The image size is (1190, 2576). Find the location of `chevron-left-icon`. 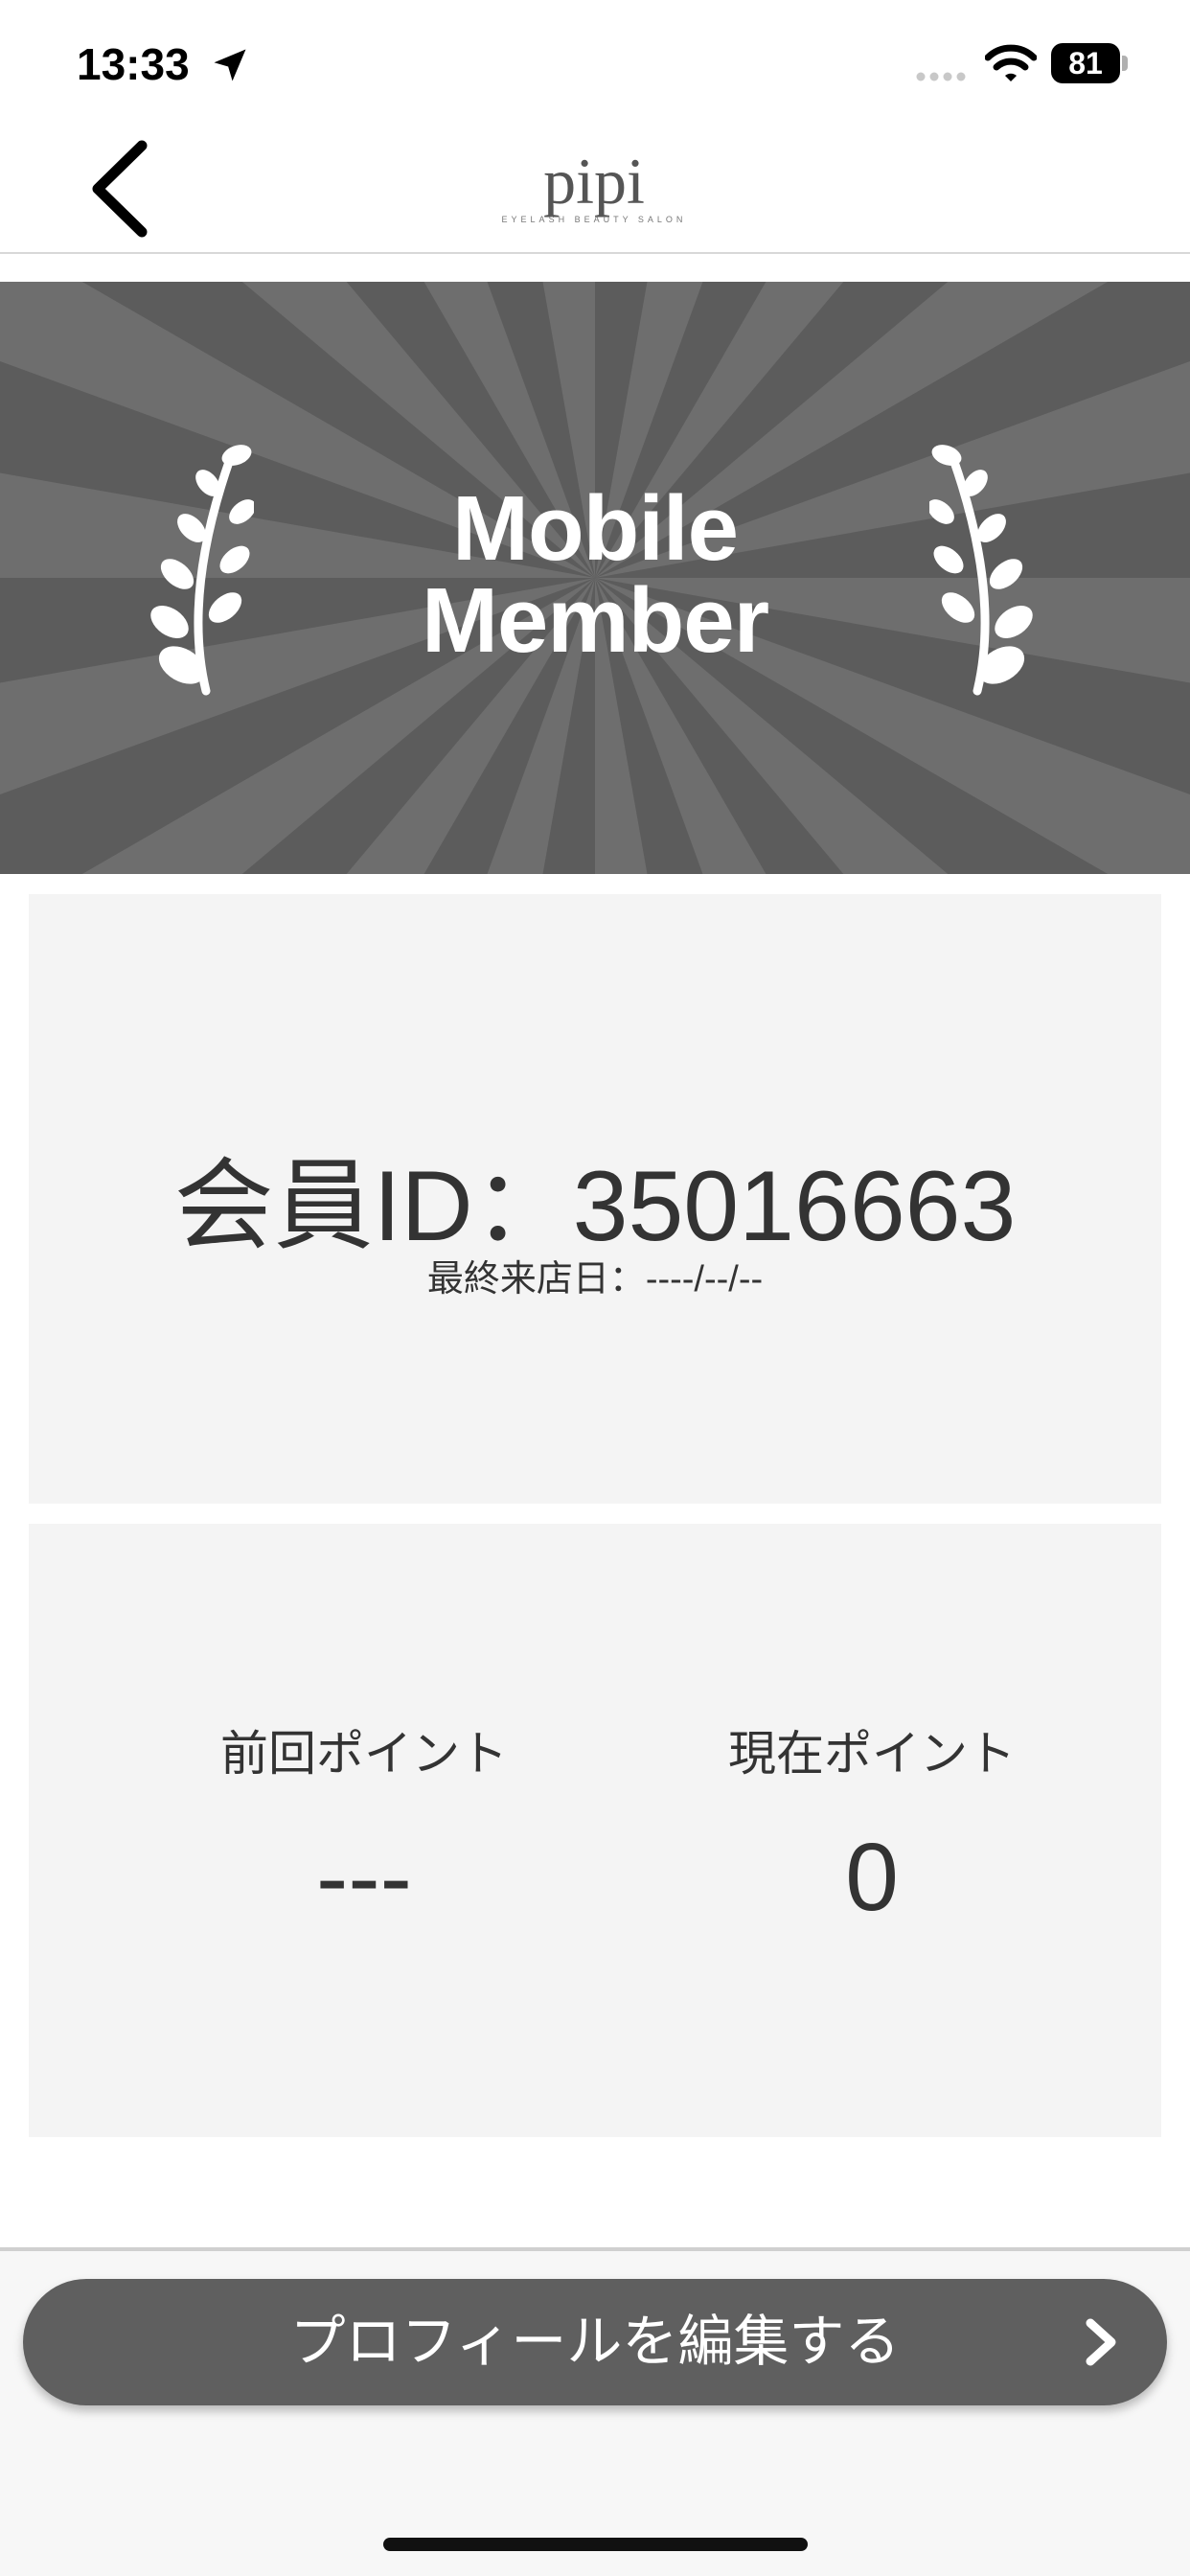

chevron-left-icon is located at coordinates (120, 189).